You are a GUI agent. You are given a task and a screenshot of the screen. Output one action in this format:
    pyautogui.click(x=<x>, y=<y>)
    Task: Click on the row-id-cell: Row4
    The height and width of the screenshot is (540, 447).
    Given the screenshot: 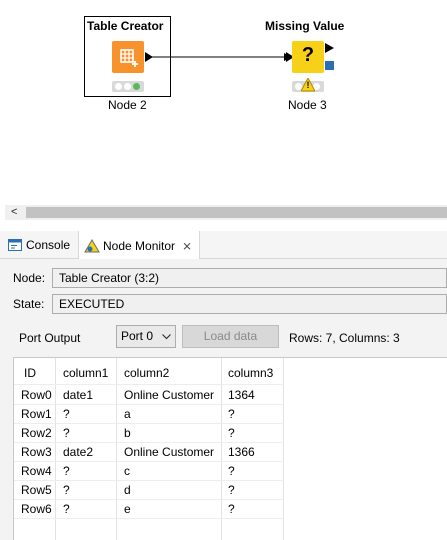 What is the action you would take?
    pyautogui.click(x=36, y=471)
    